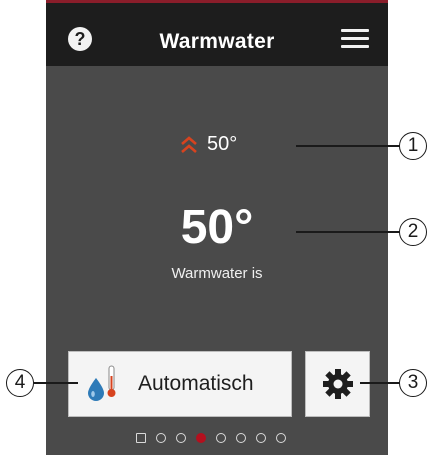 The width and height of the screenshot is (428, 455). What do you see at coordinates (217, 41) in the screenshot?
I see `page-title: Warmwater` at bounding box center [217, 41].